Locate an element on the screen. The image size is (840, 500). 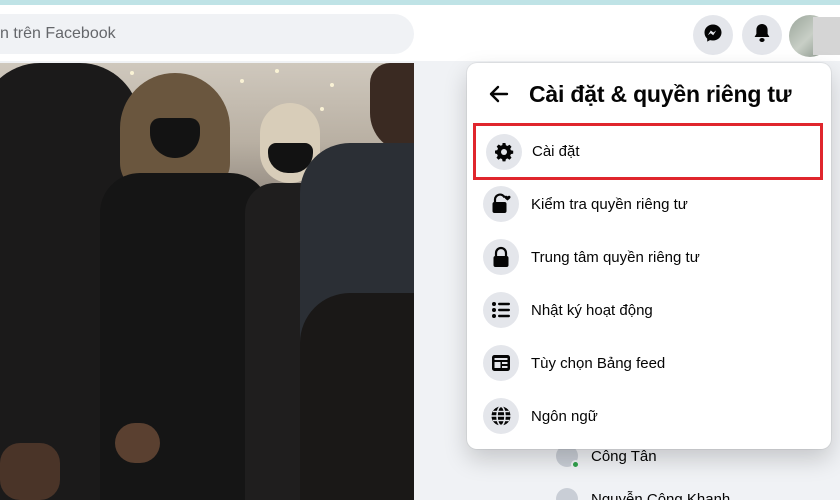
list-icon is located at coordinates (501, 310).